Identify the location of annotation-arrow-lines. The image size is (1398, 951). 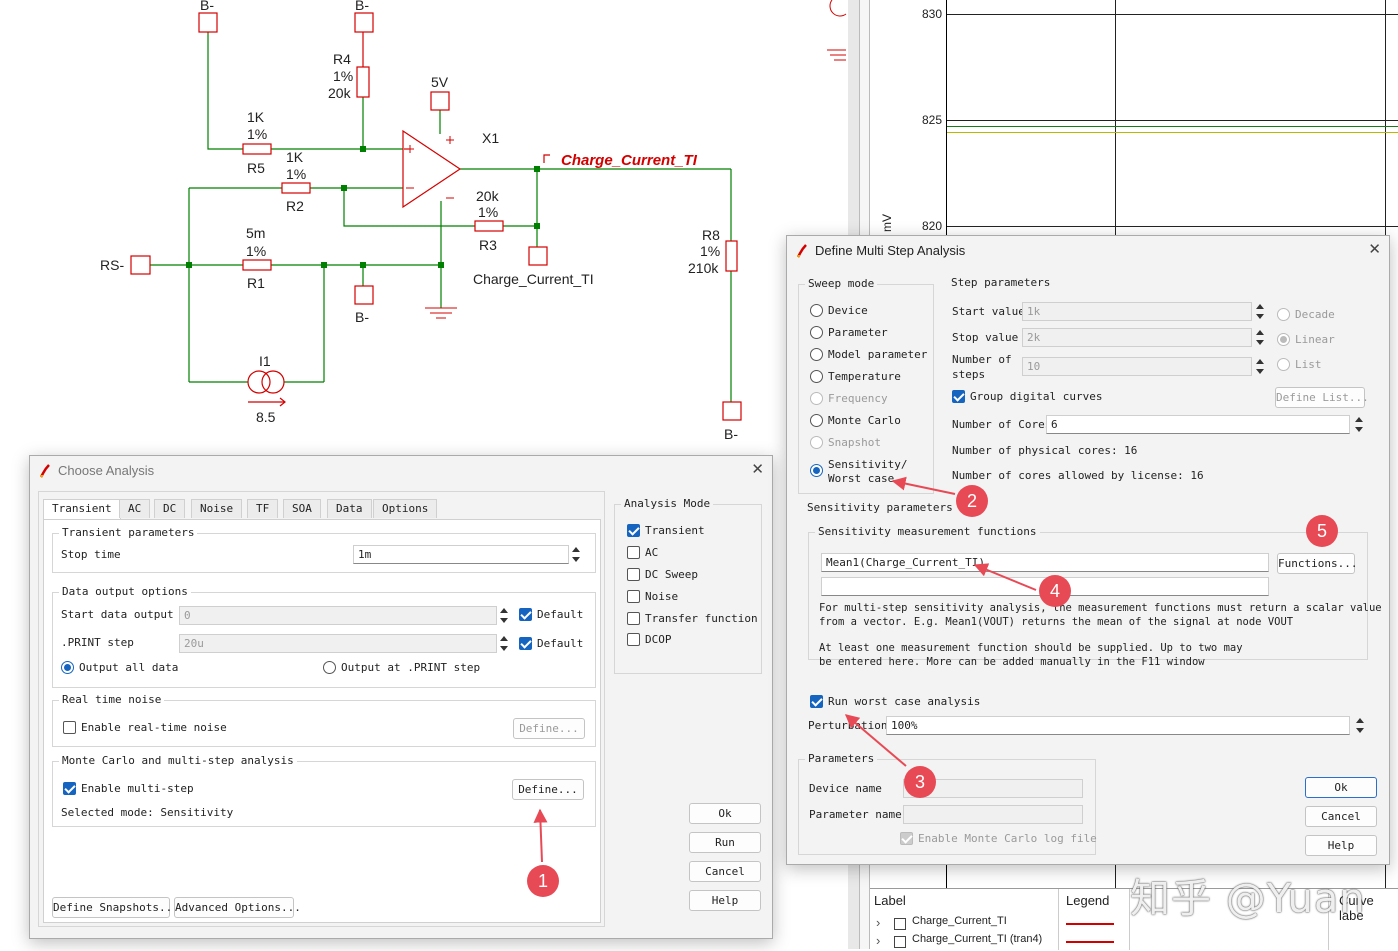
(785, 669).